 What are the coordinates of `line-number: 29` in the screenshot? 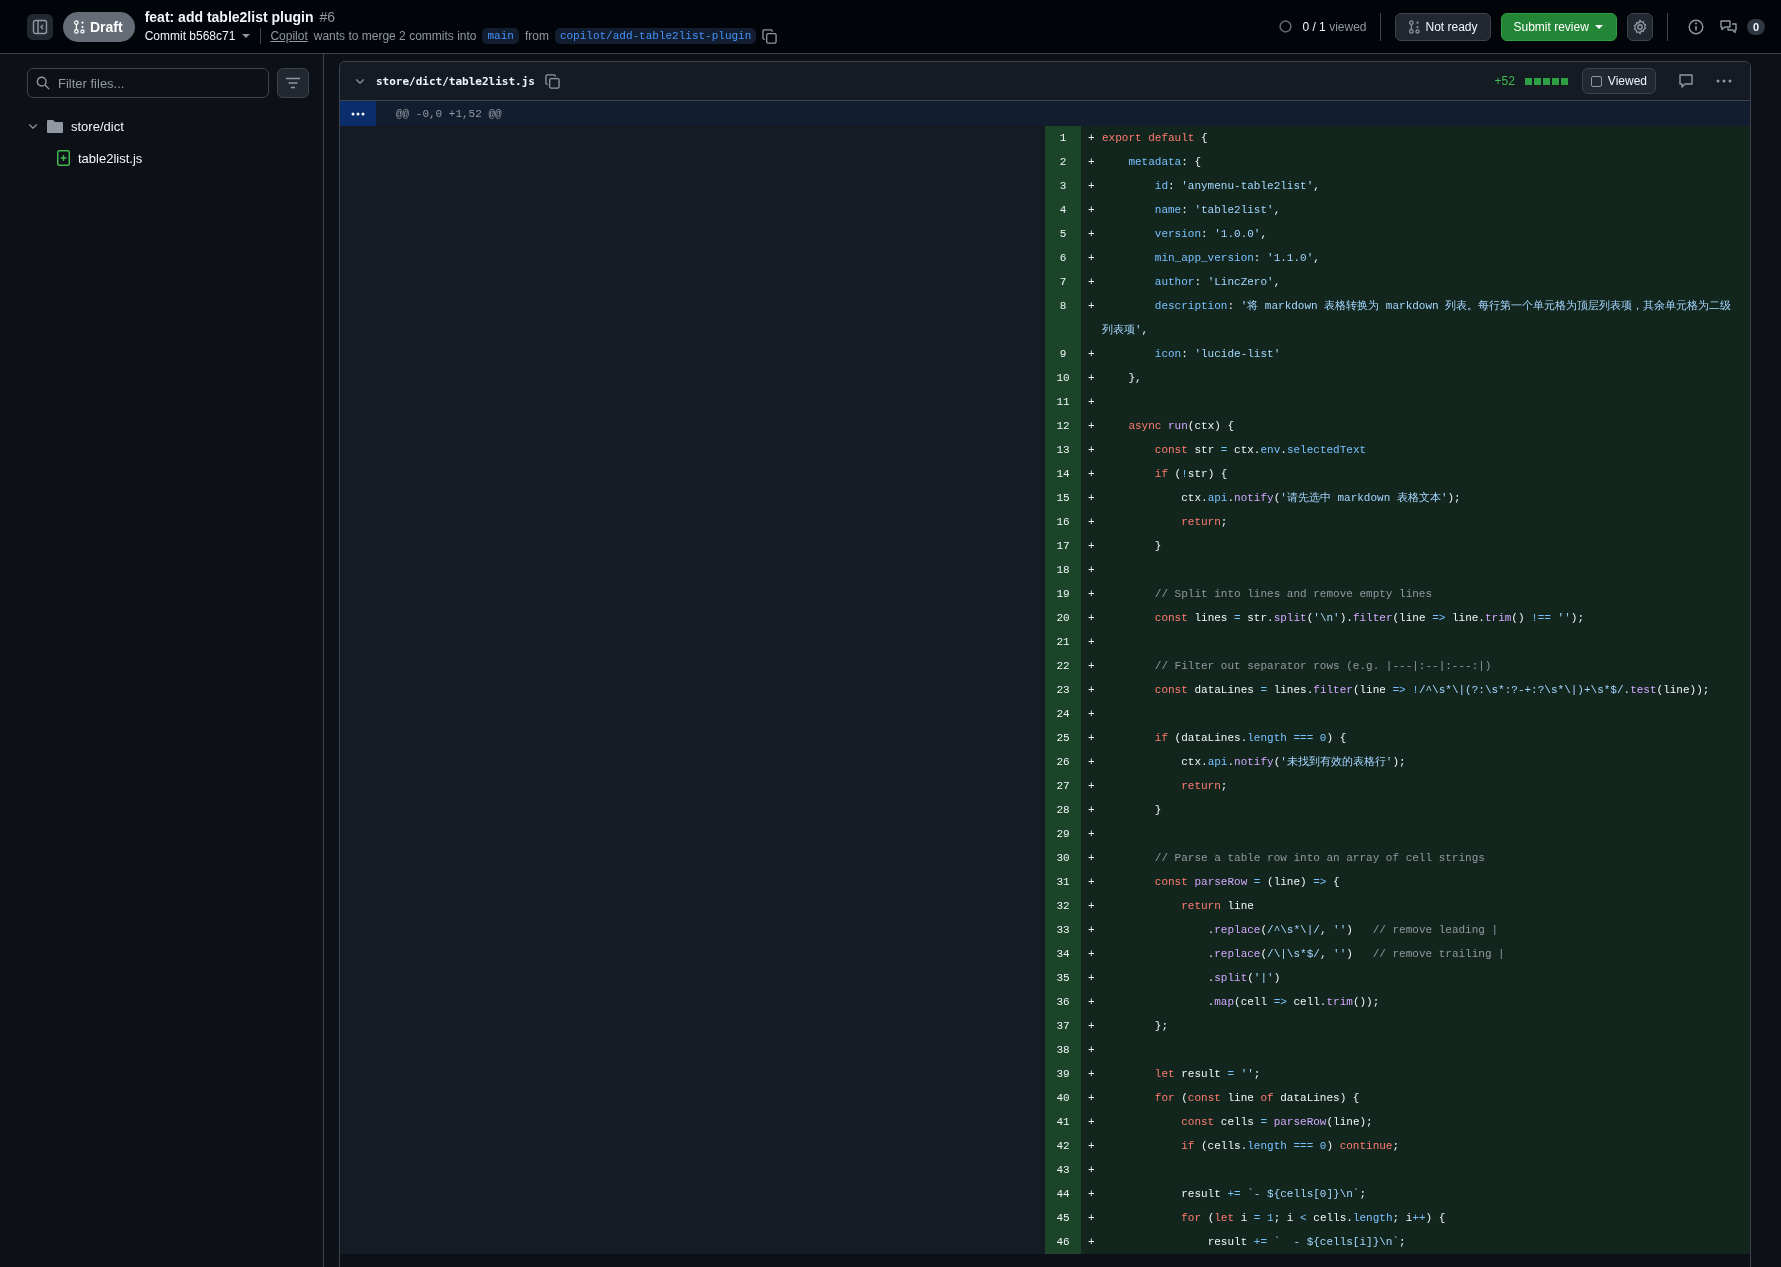 It's located at (1063, 834).